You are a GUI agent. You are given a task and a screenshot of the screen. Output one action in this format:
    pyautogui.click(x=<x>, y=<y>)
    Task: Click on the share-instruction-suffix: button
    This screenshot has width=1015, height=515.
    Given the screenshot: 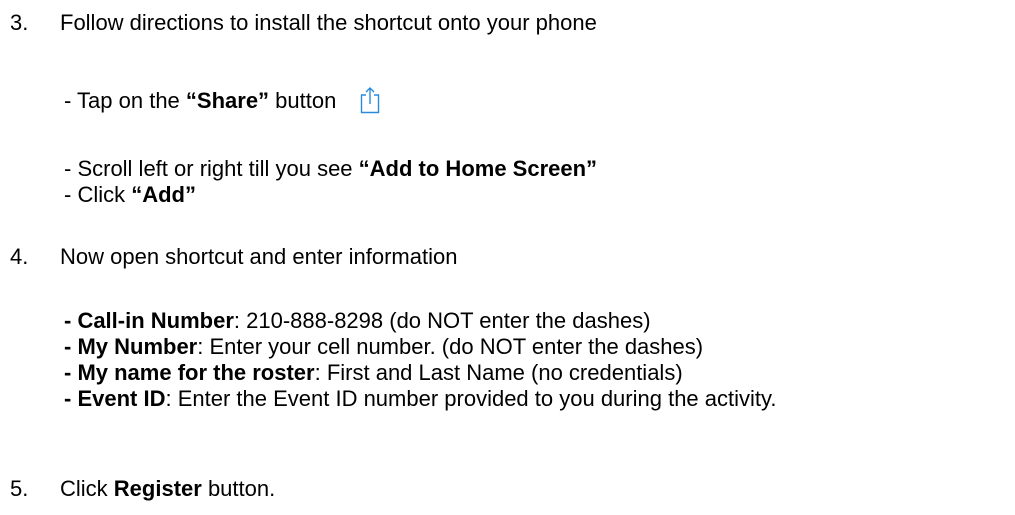 What is the action you would take?
    pyautogui.click(x=303, y=100)
    